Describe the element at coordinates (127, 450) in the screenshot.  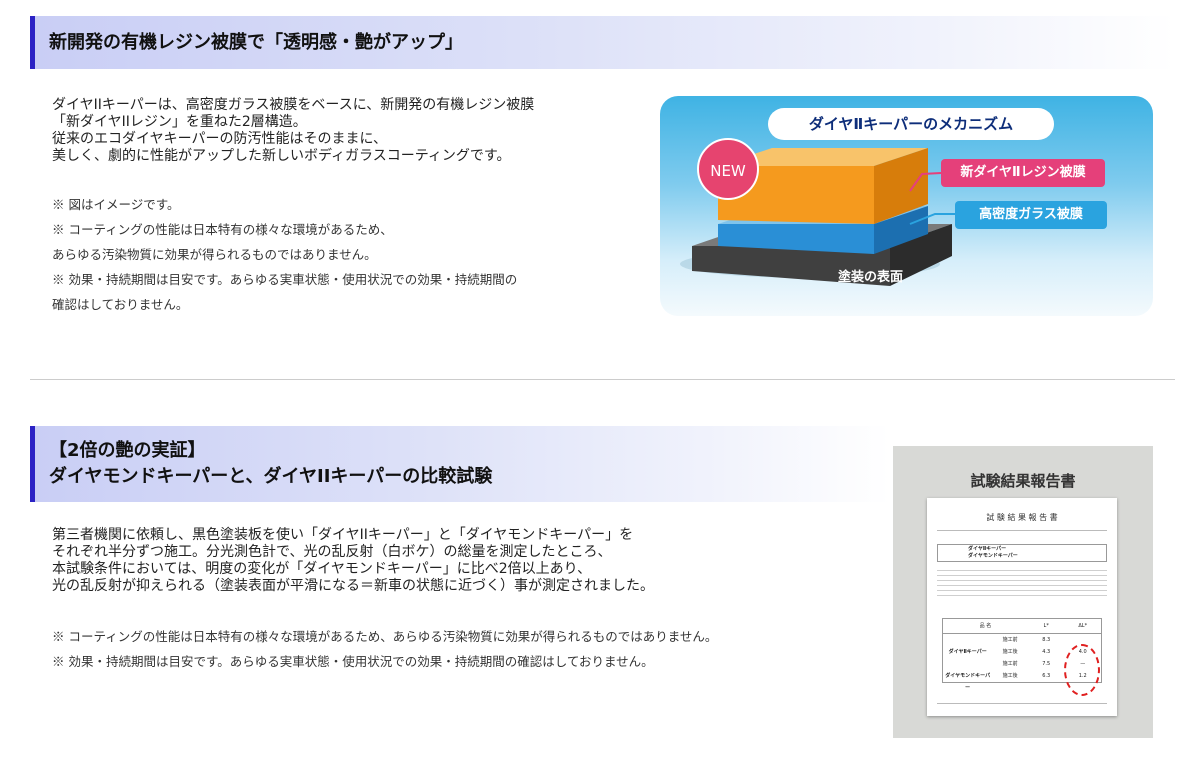
I see `section-title-line1: 【2倍の艶の実証】` at that location.